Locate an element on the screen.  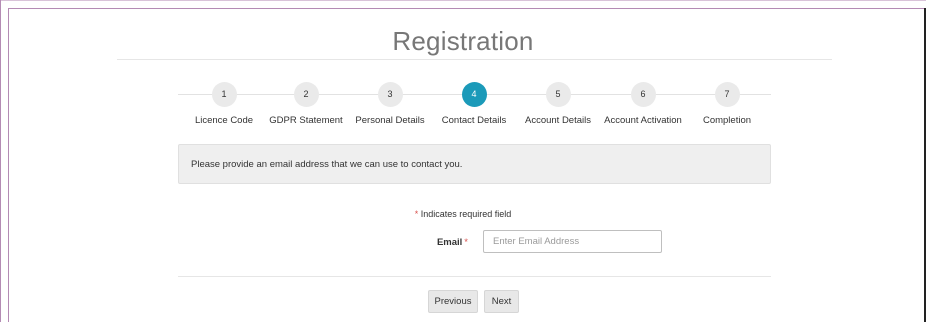
page-title: Registration is located at coordinates (463, 41).